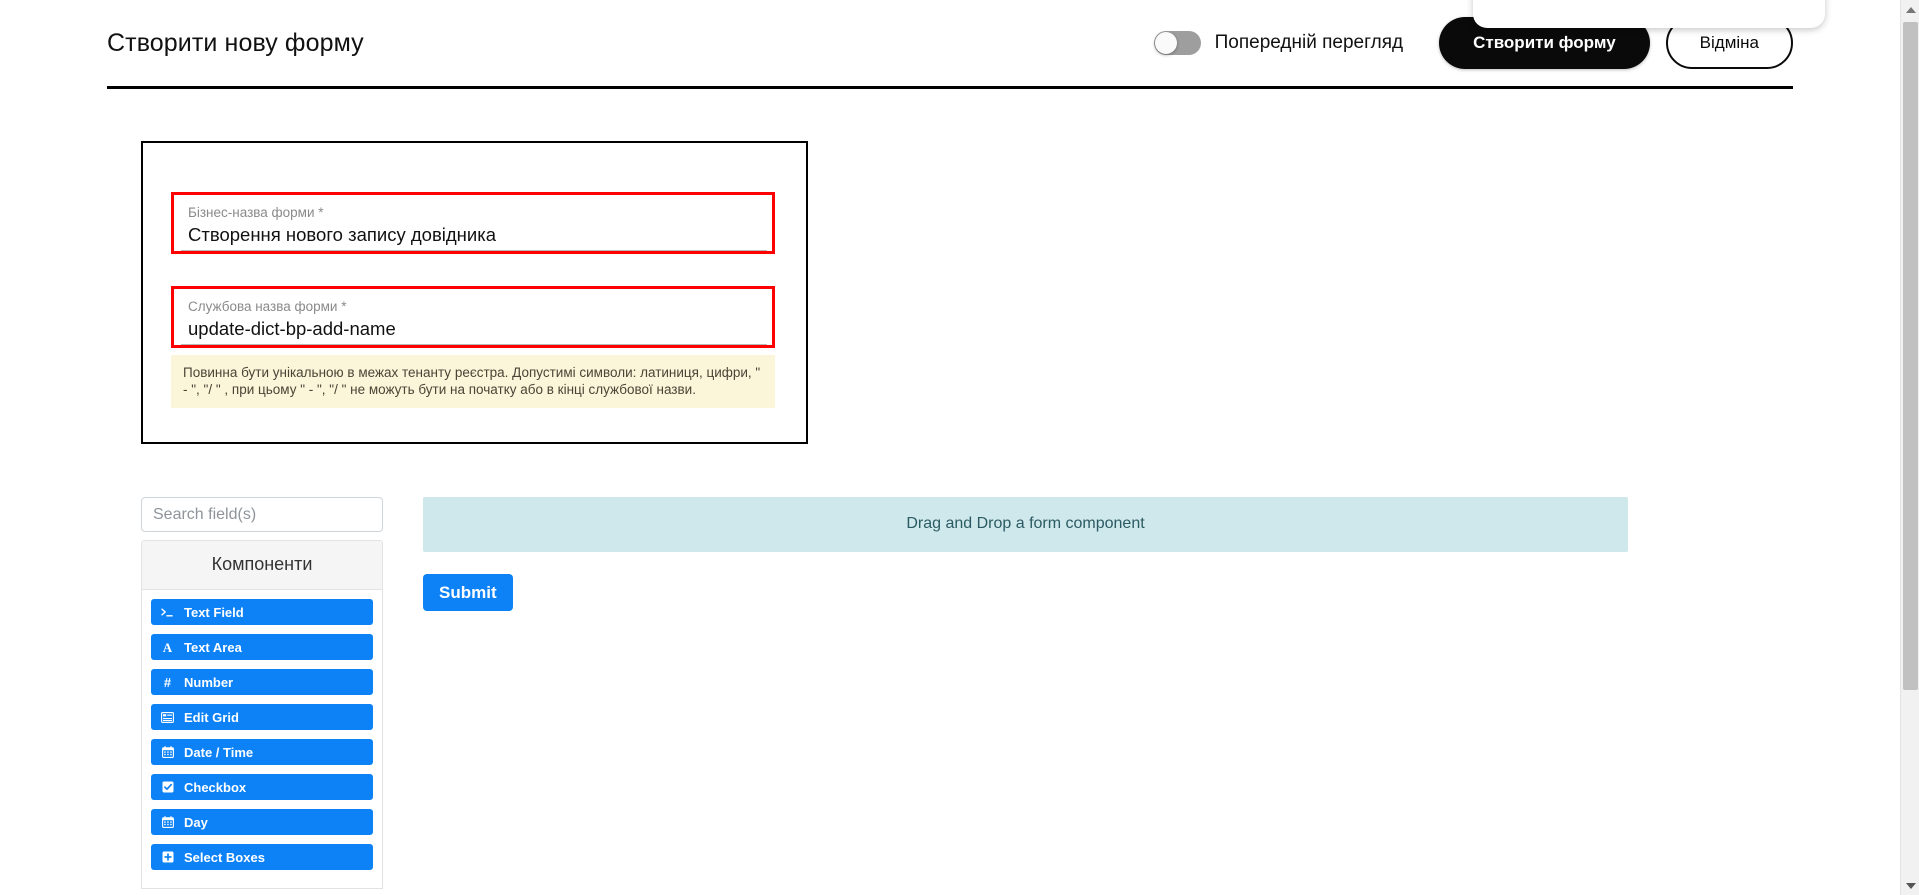  Describe the element at coordinates (262, 565) in the screenshot. I see `components-panel-title: Компоненти` at that location.